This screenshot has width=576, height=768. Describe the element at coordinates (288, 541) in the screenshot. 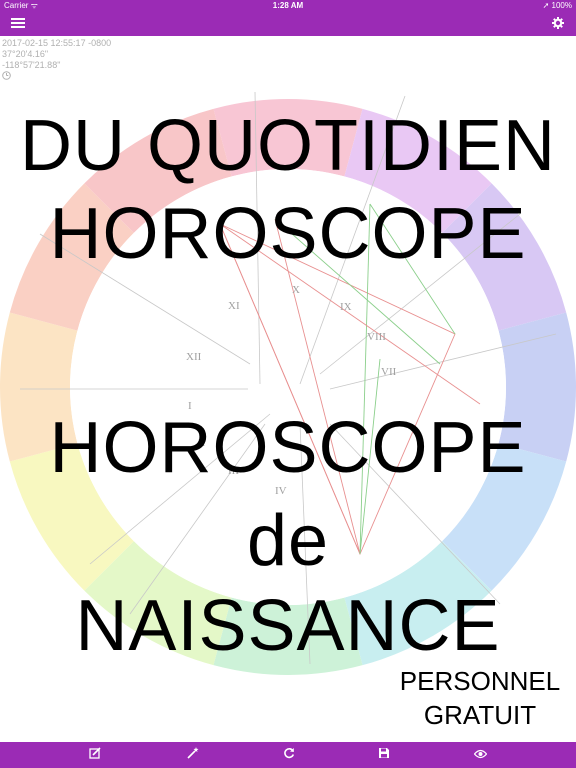

I see `headline-line-4: de` at that location.